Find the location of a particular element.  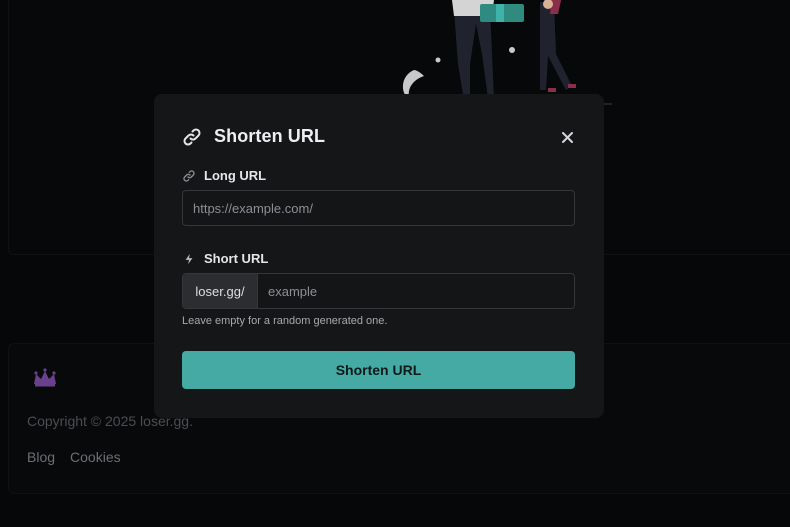

modal-header: Shorten URL is located at coordinates (253, 136).